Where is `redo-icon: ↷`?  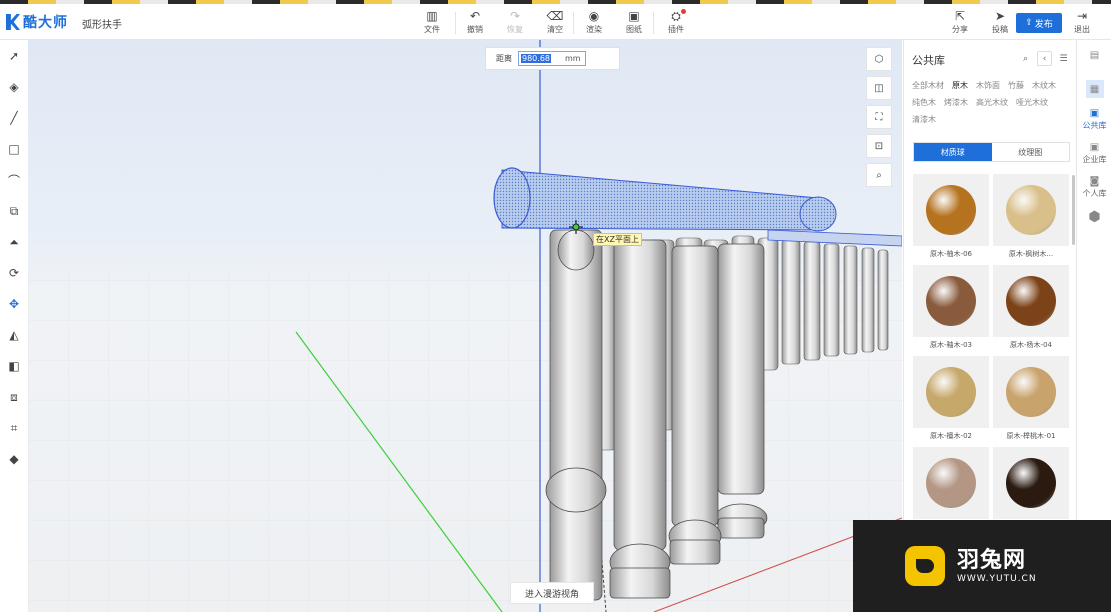 redo-icon: ↷ is located at coordinates (515, 16).